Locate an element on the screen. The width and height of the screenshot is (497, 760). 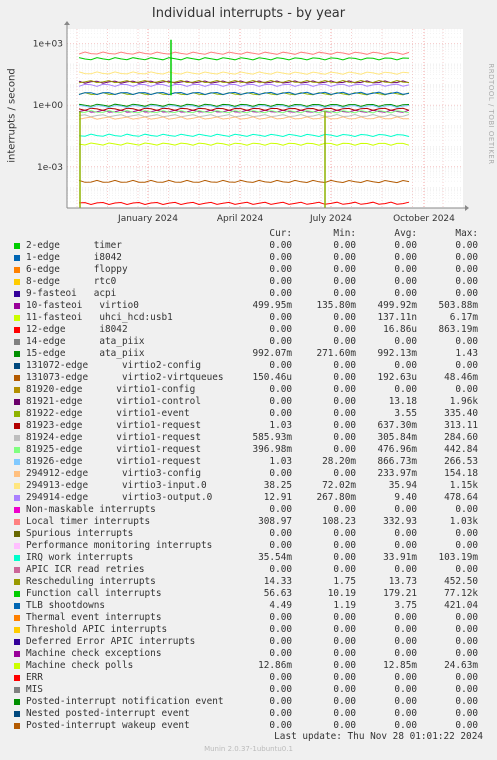
legend-value: 72.02m is located at coordinates (339, 485).